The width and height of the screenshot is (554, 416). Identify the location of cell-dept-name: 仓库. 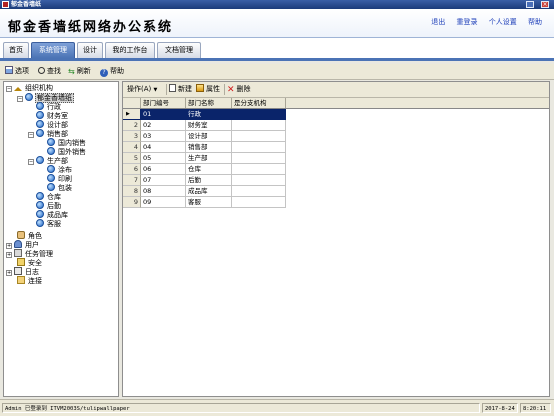
(209, 169).